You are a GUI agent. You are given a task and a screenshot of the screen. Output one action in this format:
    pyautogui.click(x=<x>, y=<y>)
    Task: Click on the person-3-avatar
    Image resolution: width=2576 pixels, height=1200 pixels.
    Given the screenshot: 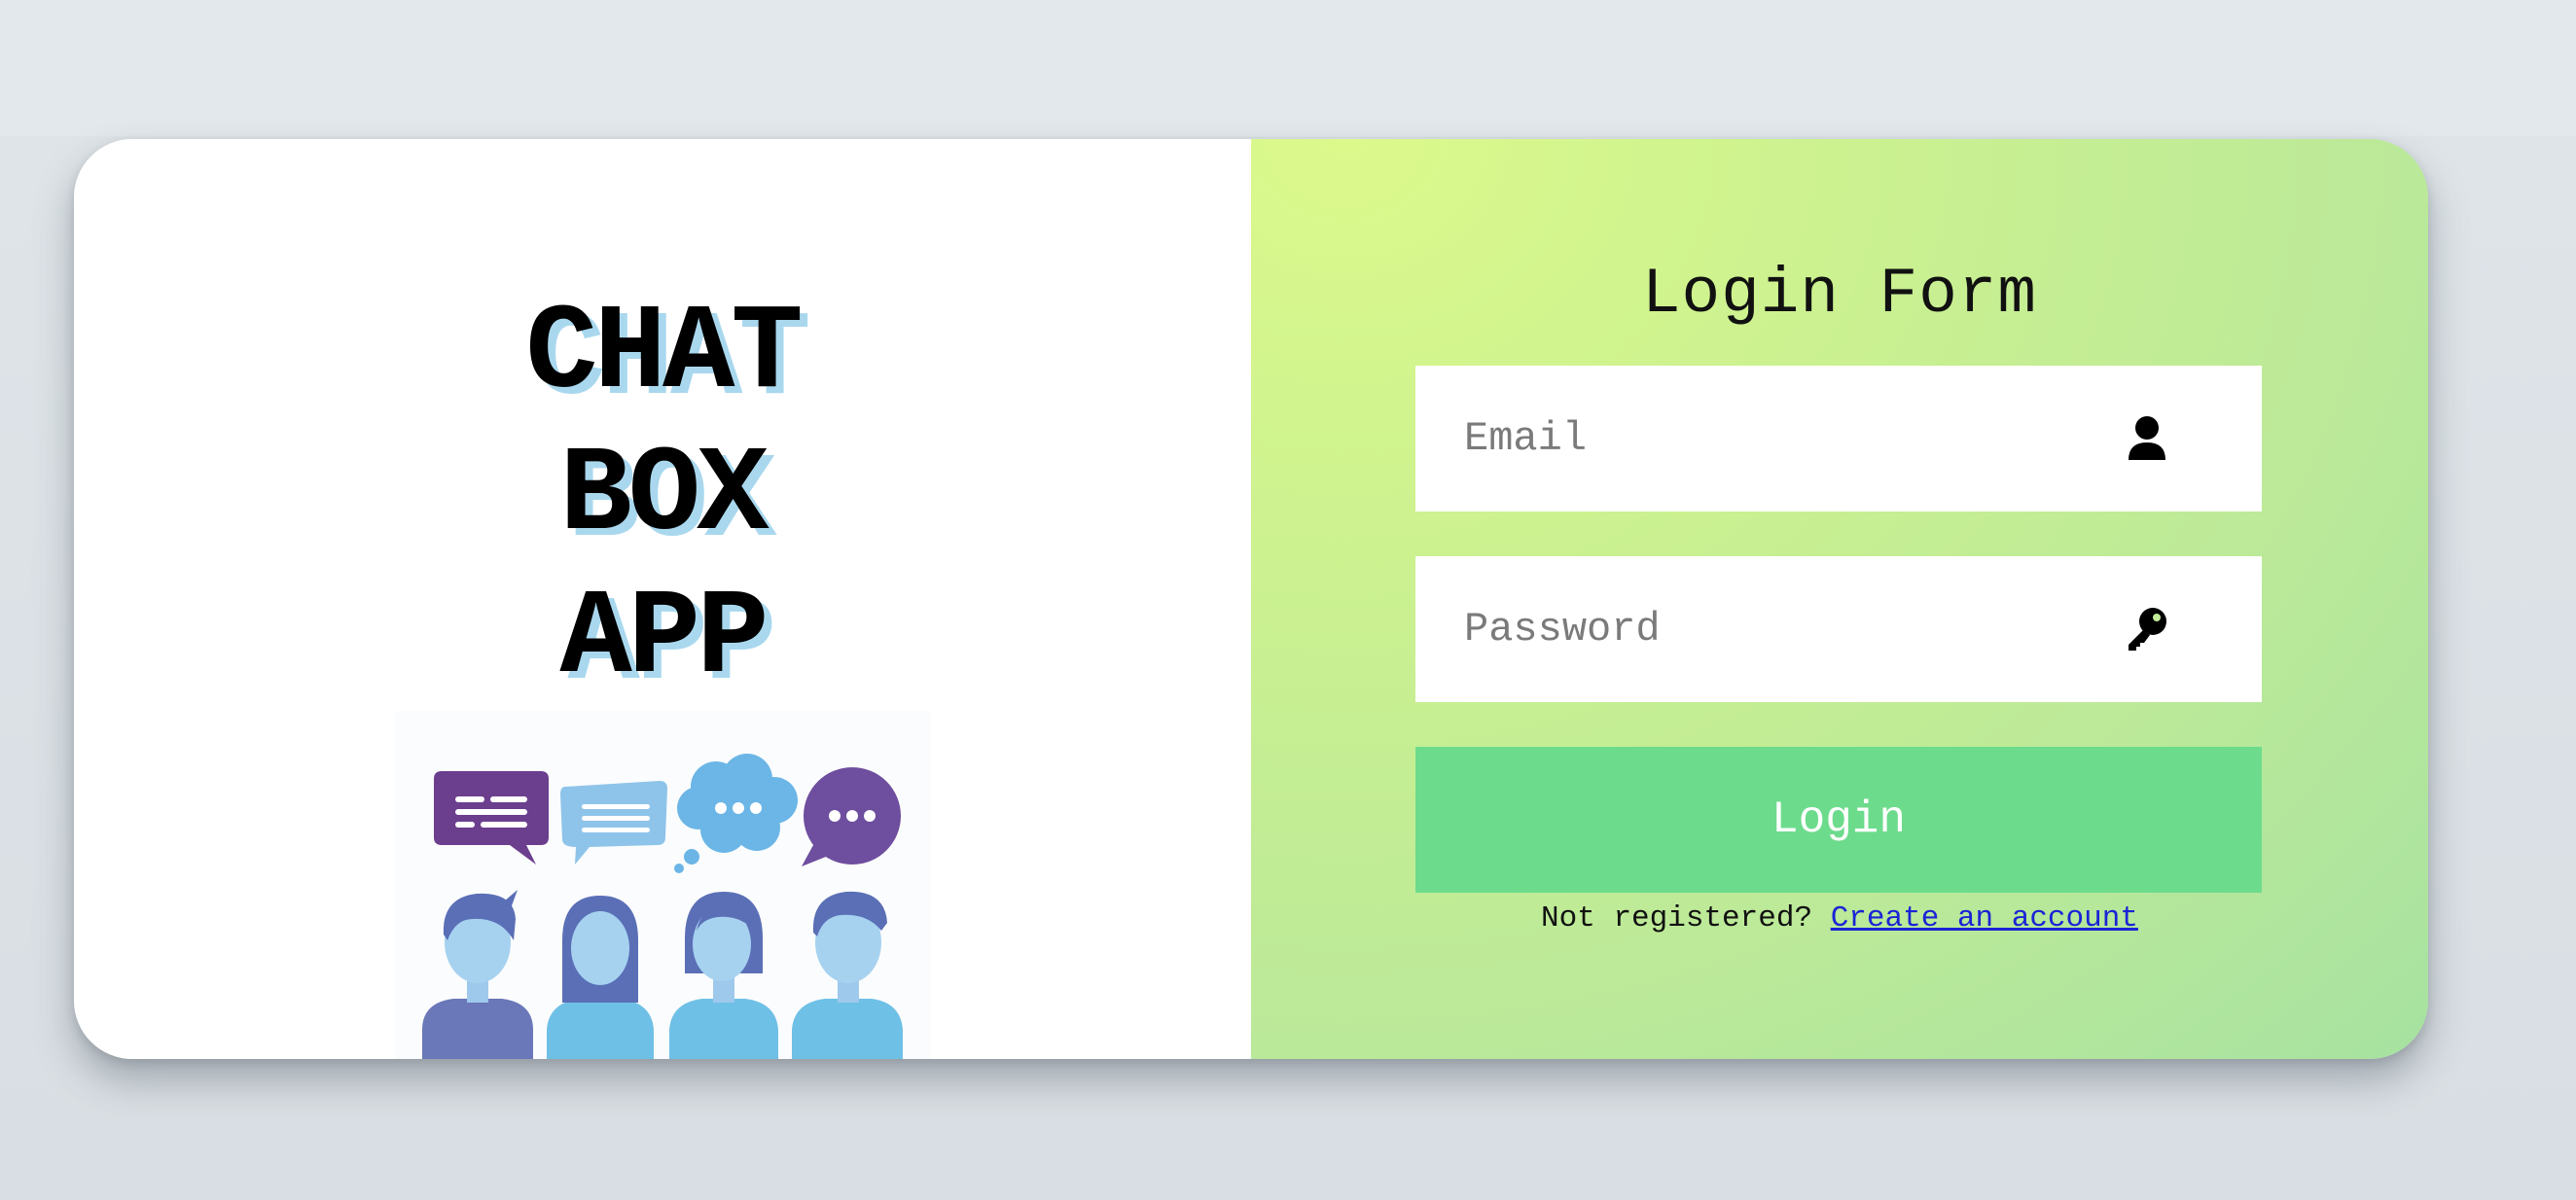 What is the action you would take?
    pyautogui.click(x=723, y=976)
    